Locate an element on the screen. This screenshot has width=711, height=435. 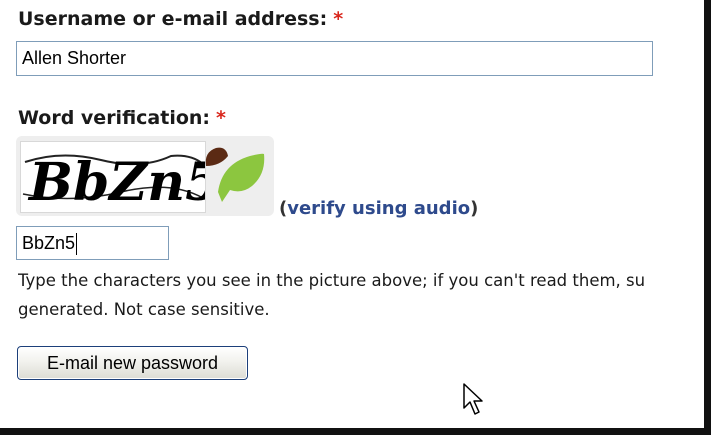
word-verification-label-text: Word verification: is located at coordinates (114, 118).